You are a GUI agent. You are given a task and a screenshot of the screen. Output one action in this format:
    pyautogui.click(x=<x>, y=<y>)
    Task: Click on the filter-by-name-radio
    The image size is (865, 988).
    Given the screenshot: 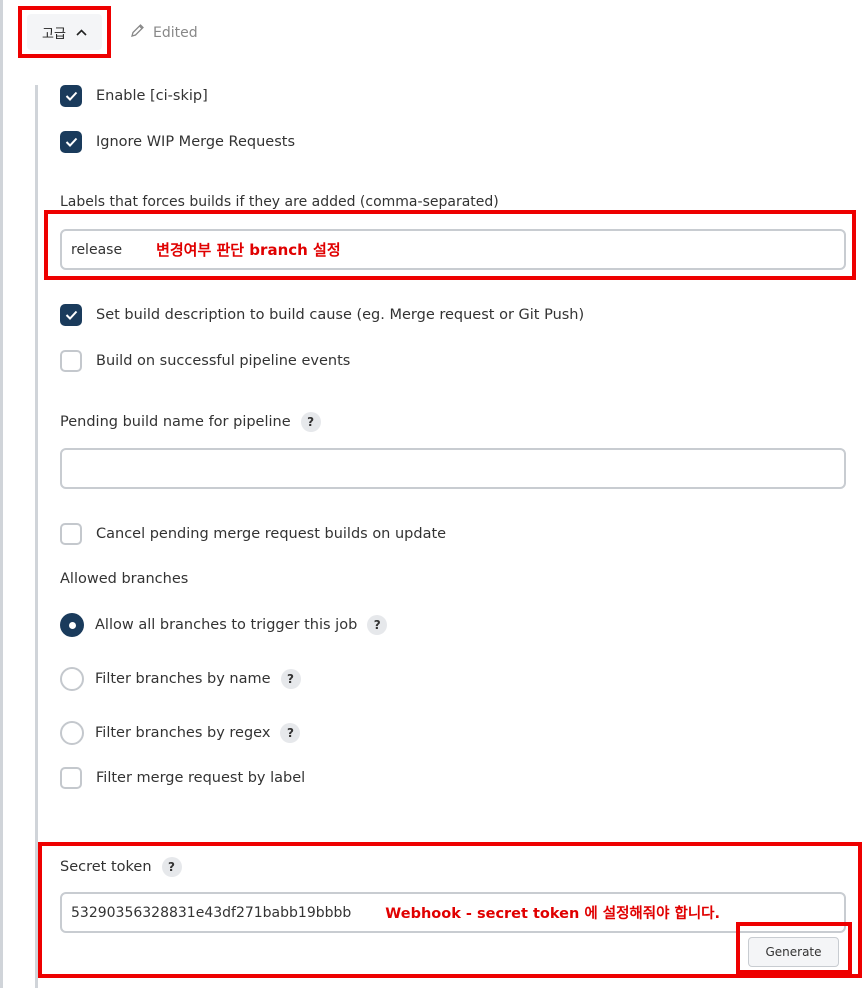 What is the action you would take?
    pyautogui.click(x=72, y=679)
    